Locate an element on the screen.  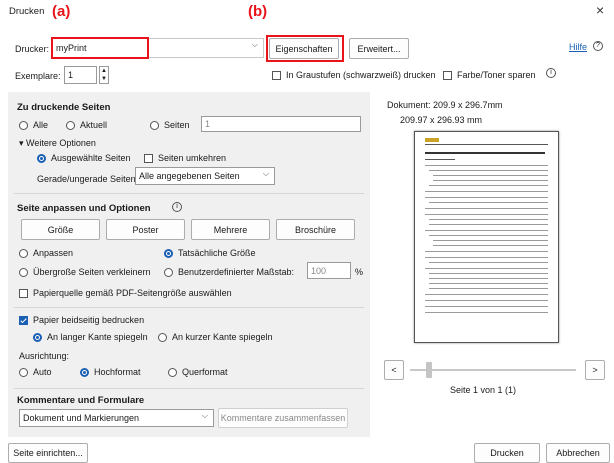
short-edge-radio is located at coordinates (162, 337).